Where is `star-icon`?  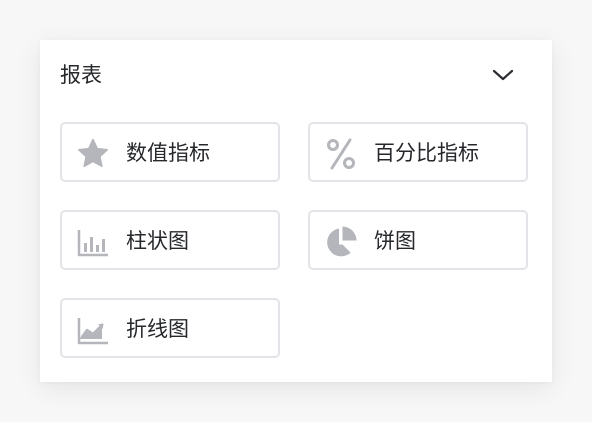 star-icon is located at coordinates (93, 154).